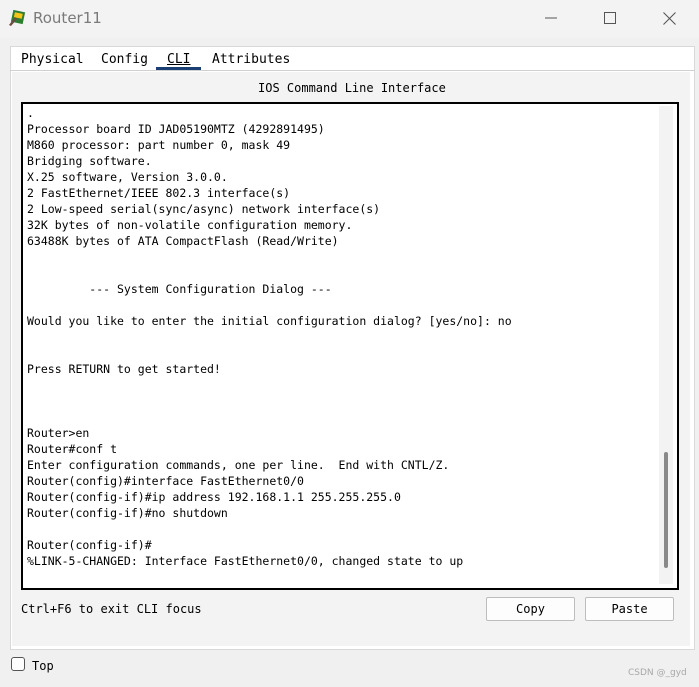 The height and width of the screenshot is (687, 699). What do you see at coordinates (124, 59) in the screenshot?
I see `tab-config: Config` at bounding box center [124, 59].